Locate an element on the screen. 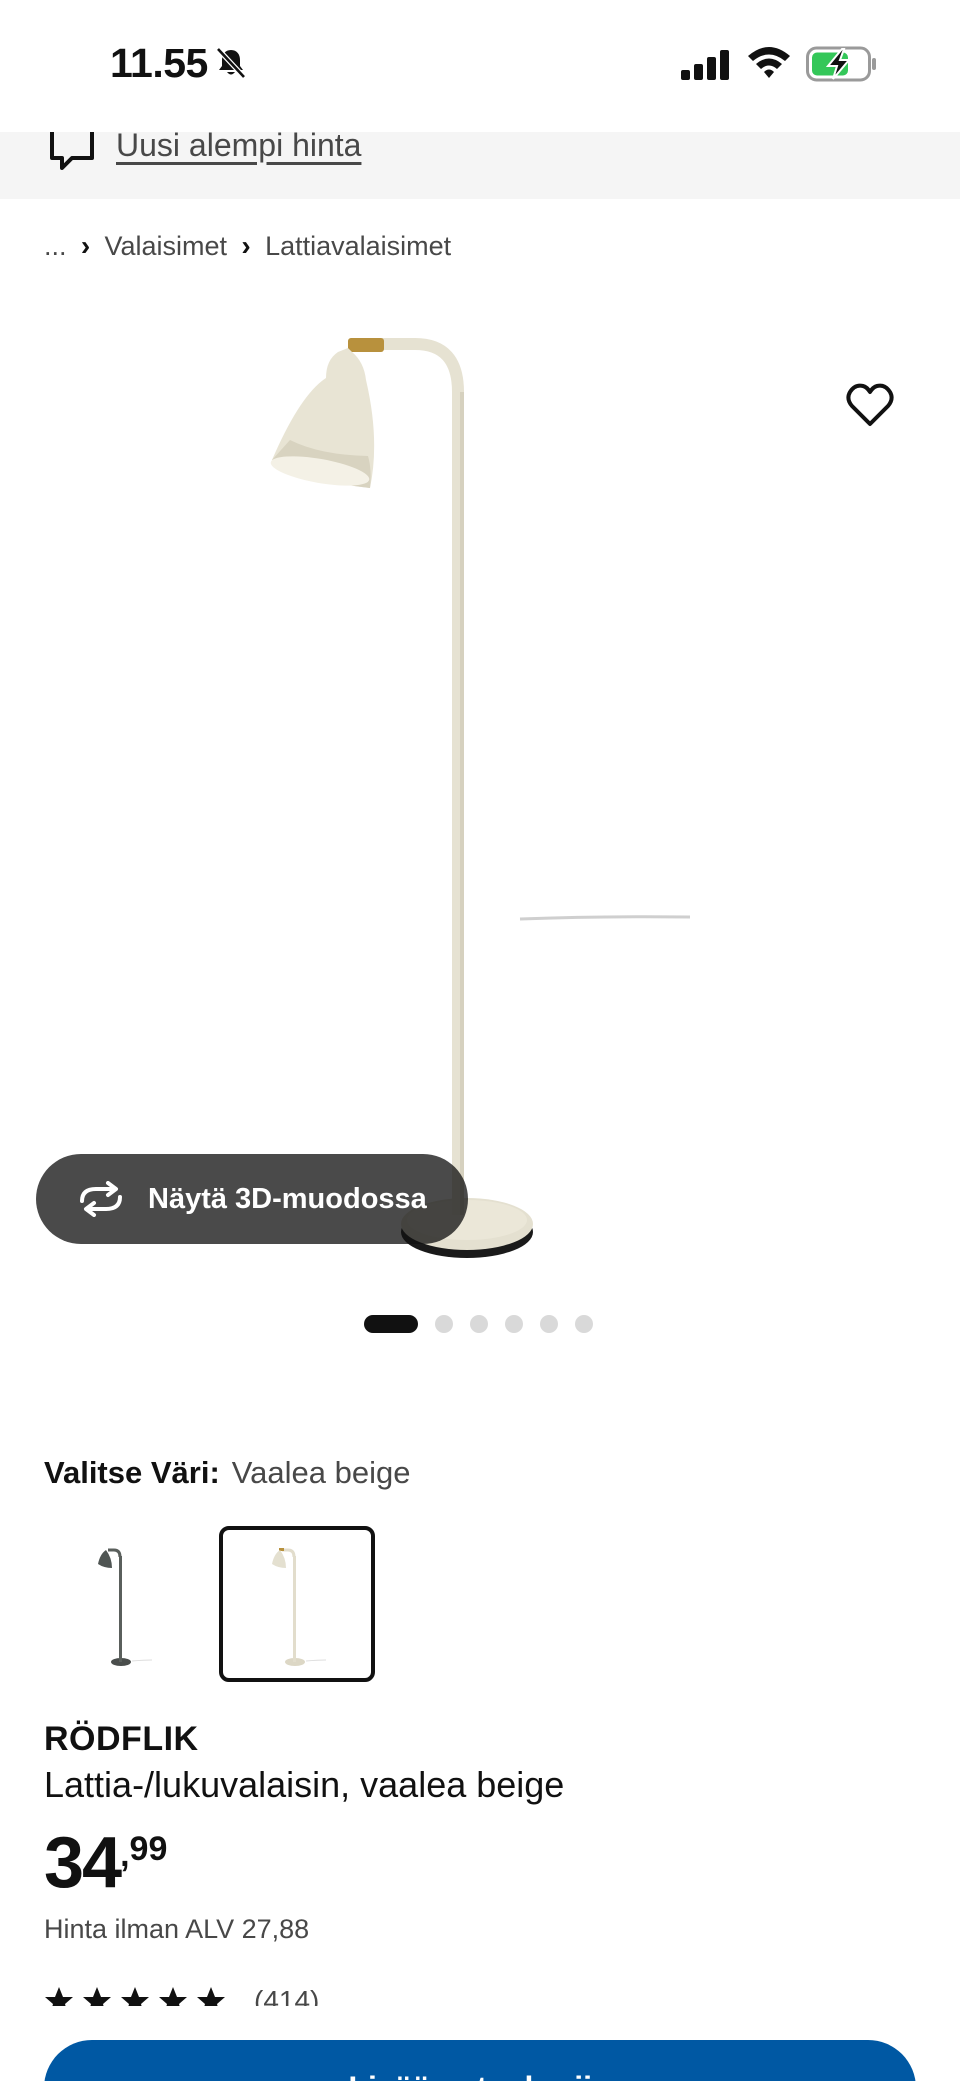  color-swatch-grey is located at coordinates (122, 1604).